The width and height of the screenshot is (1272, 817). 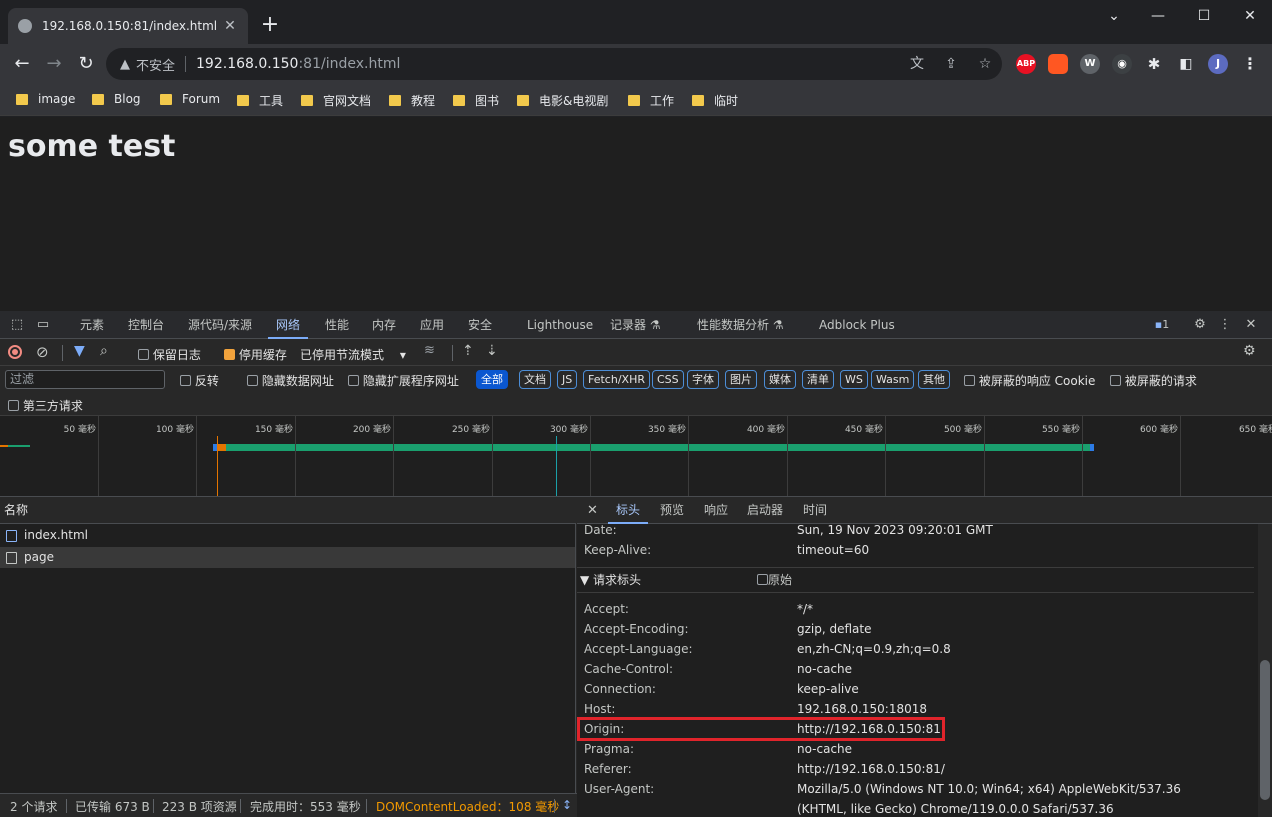 What do you see at coordinates (288, 510) in the screenshot?
I see `column-header-name: 名称` at bounding box center [288, 510].